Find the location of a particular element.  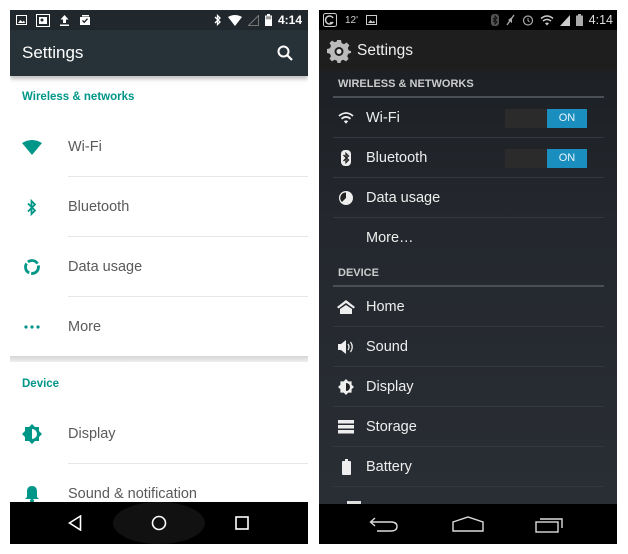

settings-item-bluetooth: Bluetooth ON is located at coordinates (468, 158).